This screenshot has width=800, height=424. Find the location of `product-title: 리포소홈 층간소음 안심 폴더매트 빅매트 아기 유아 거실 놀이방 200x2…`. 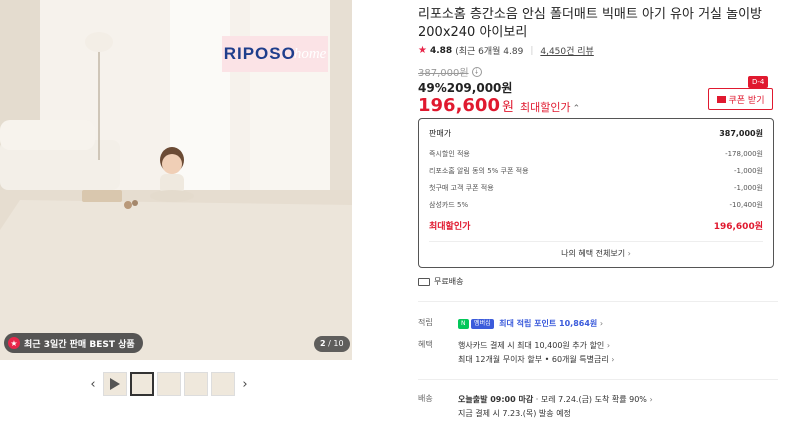

product-title: 리포소홈 층간소음 안심 폴더매트 빅매트 아기 유아 거실 놀이방 200x2… is located at coordinates (590, 23).